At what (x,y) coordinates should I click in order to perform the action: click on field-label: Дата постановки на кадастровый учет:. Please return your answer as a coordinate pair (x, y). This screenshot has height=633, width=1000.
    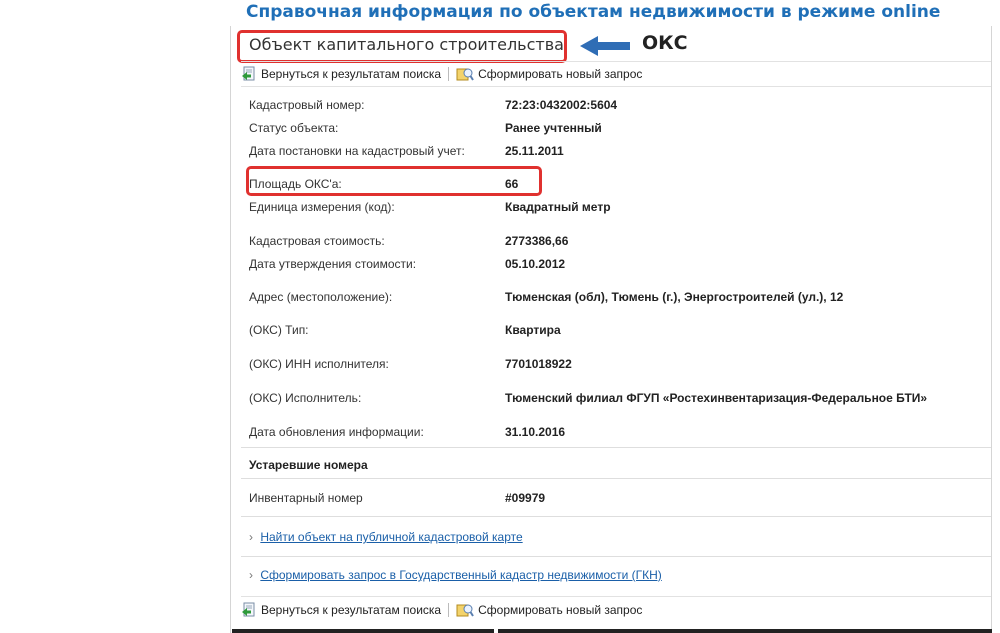
    Looking at the image, I should click on (357, 151).